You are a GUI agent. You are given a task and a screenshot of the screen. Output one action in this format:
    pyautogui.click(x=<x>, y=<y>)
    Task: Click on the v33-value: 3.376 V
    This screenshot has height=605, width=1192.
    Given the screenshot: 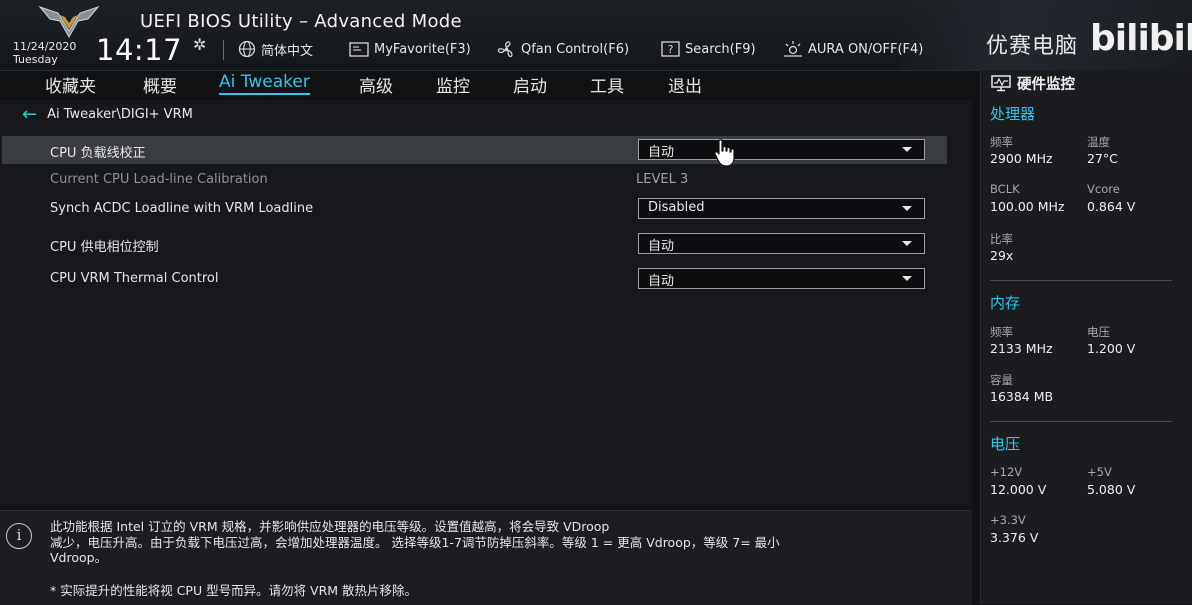 What is the action you would take?
    pyautogui.click(x=1014, y=537)
    